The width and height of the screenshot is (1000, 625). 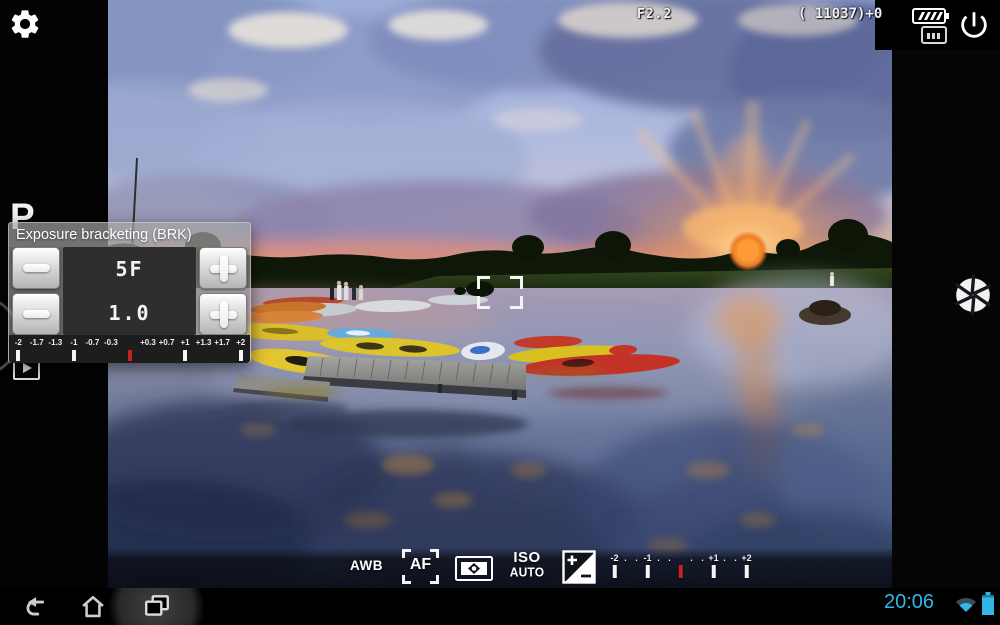 I want to click on brk-value-display: 5F 1.0, so click(x=129, y=291).